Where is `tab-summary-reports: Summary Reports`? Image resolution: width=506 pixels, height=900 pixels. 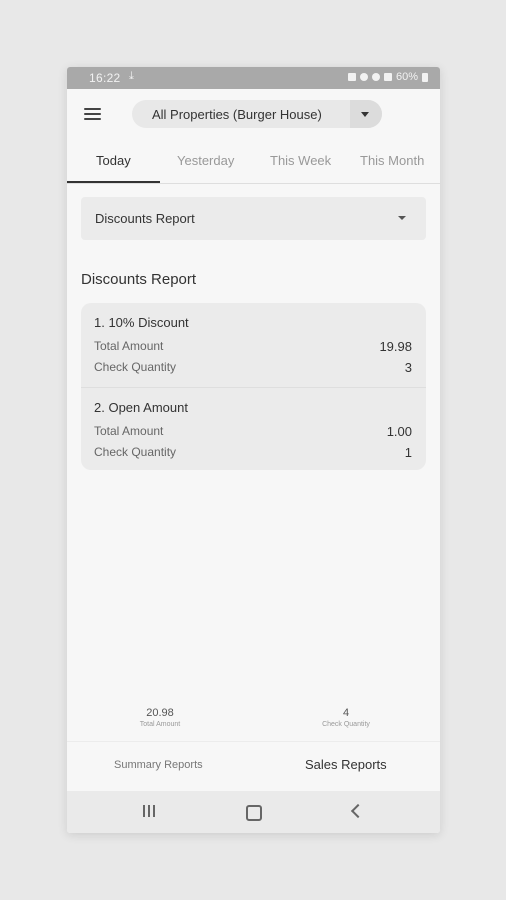
tab-summary-reports: Summary Reports is located at coordinates (158, 765).